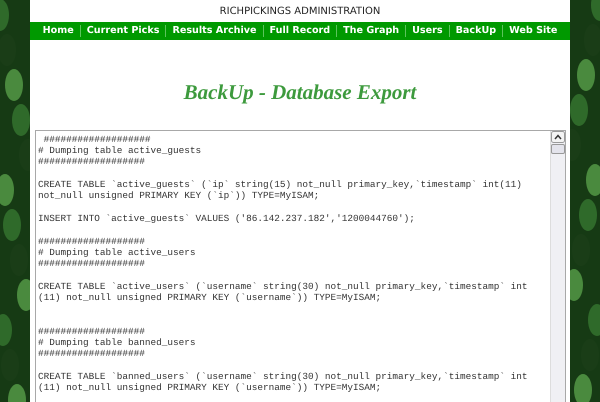  What do you see at coordinates (558, 137) in the screenshot?
I see `scroll-up-icon` at bounding box center [558, 137].